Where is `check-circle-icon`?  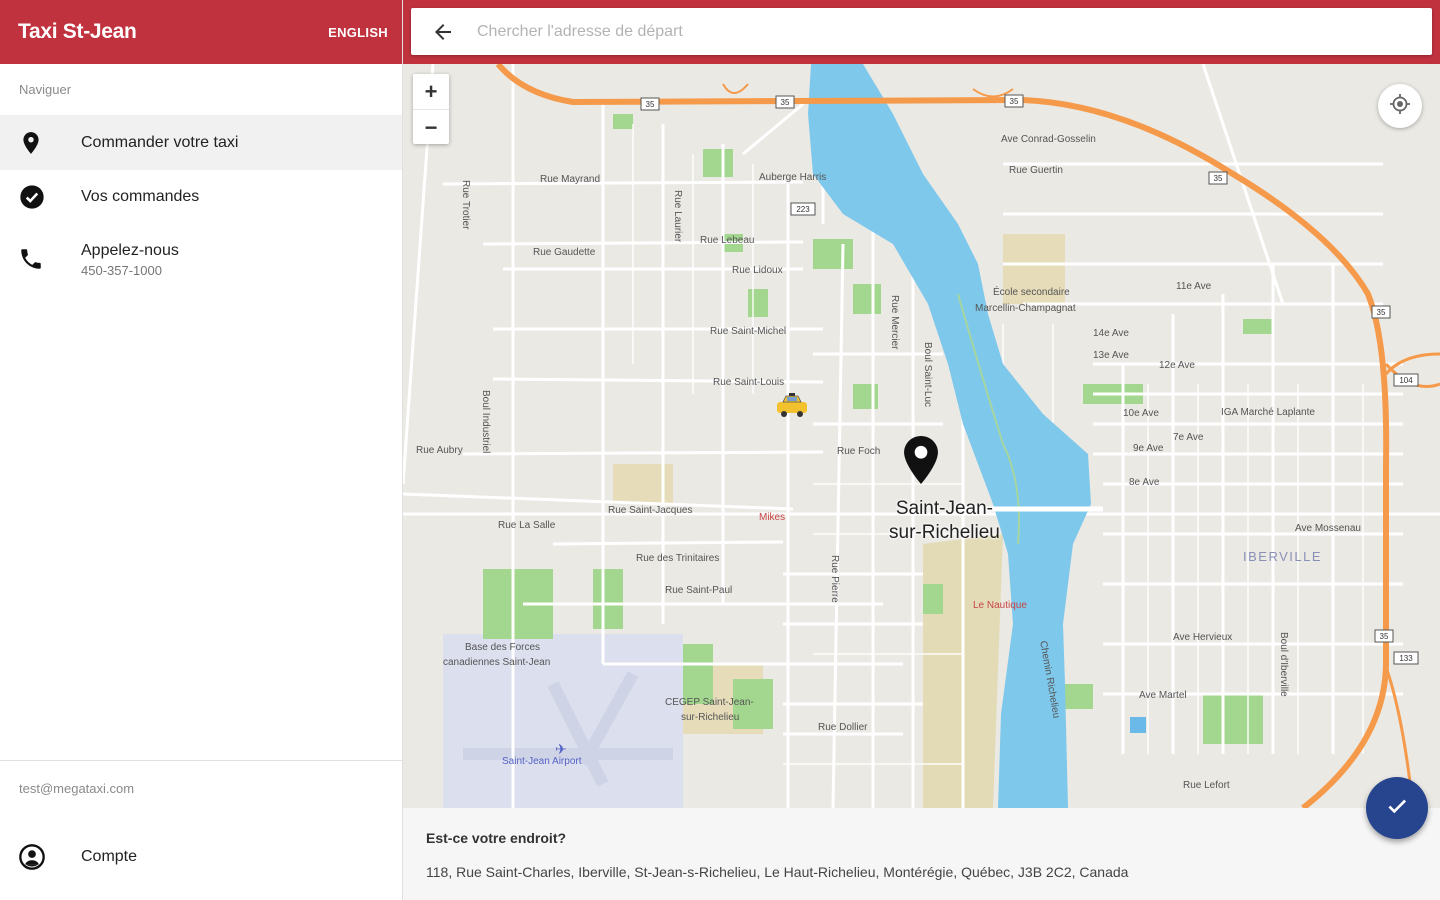 check-circle-icon is located at coordinates (40, 197).